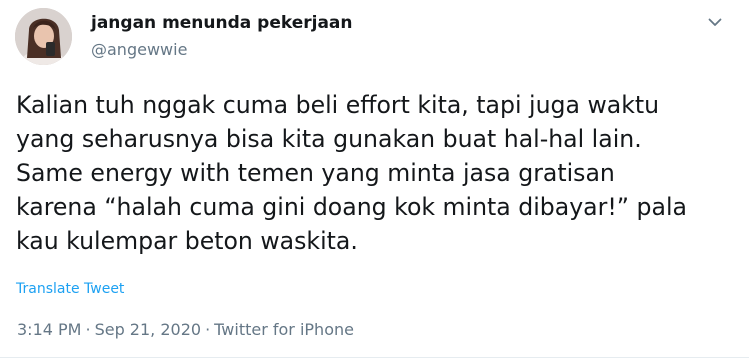 The width and height of the screenshot is (749, 358). Describe the element at coordinates (70, 289) in the screenshot. I see `translate-tweet-link: Translate Tweet` at that location.